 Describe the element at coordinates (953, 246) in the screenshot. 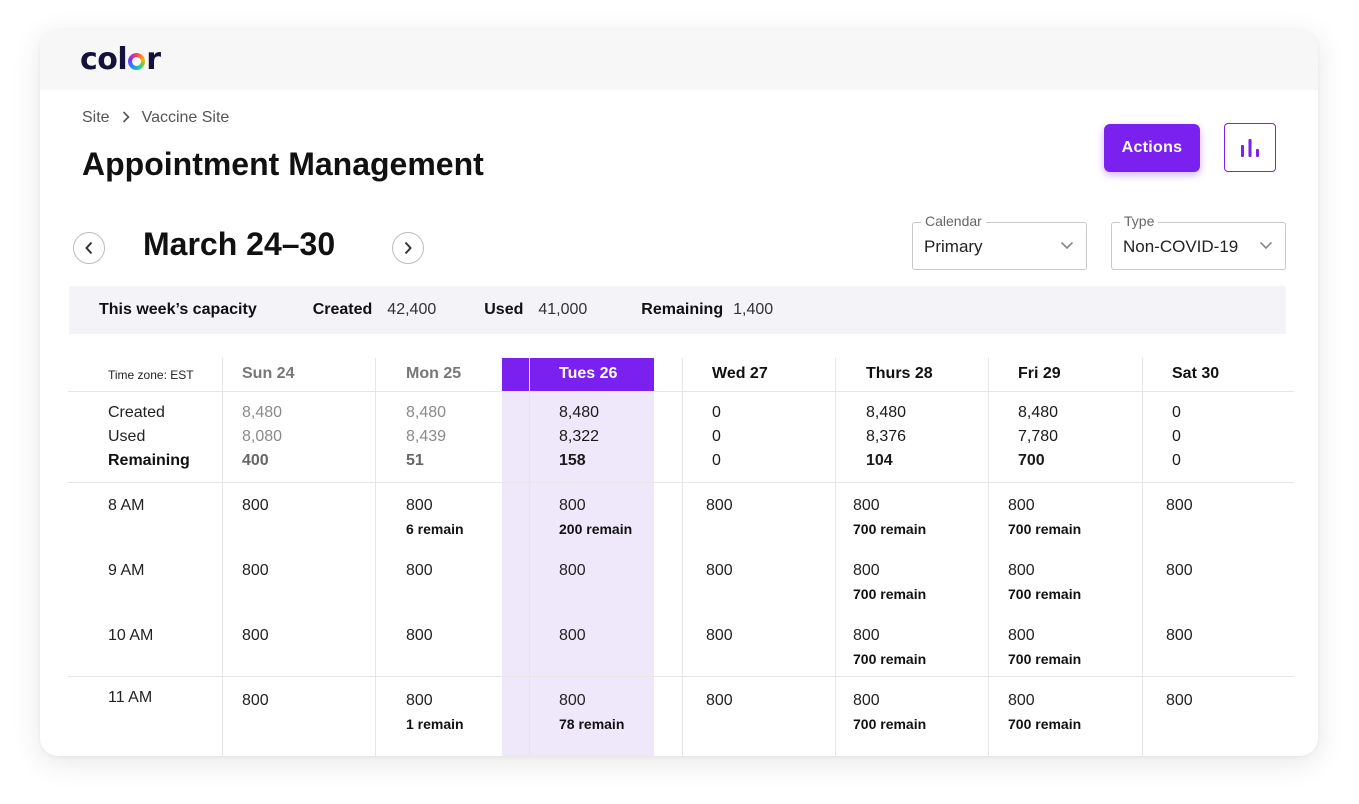

I see `calendar-select-value: Primary` at that location.